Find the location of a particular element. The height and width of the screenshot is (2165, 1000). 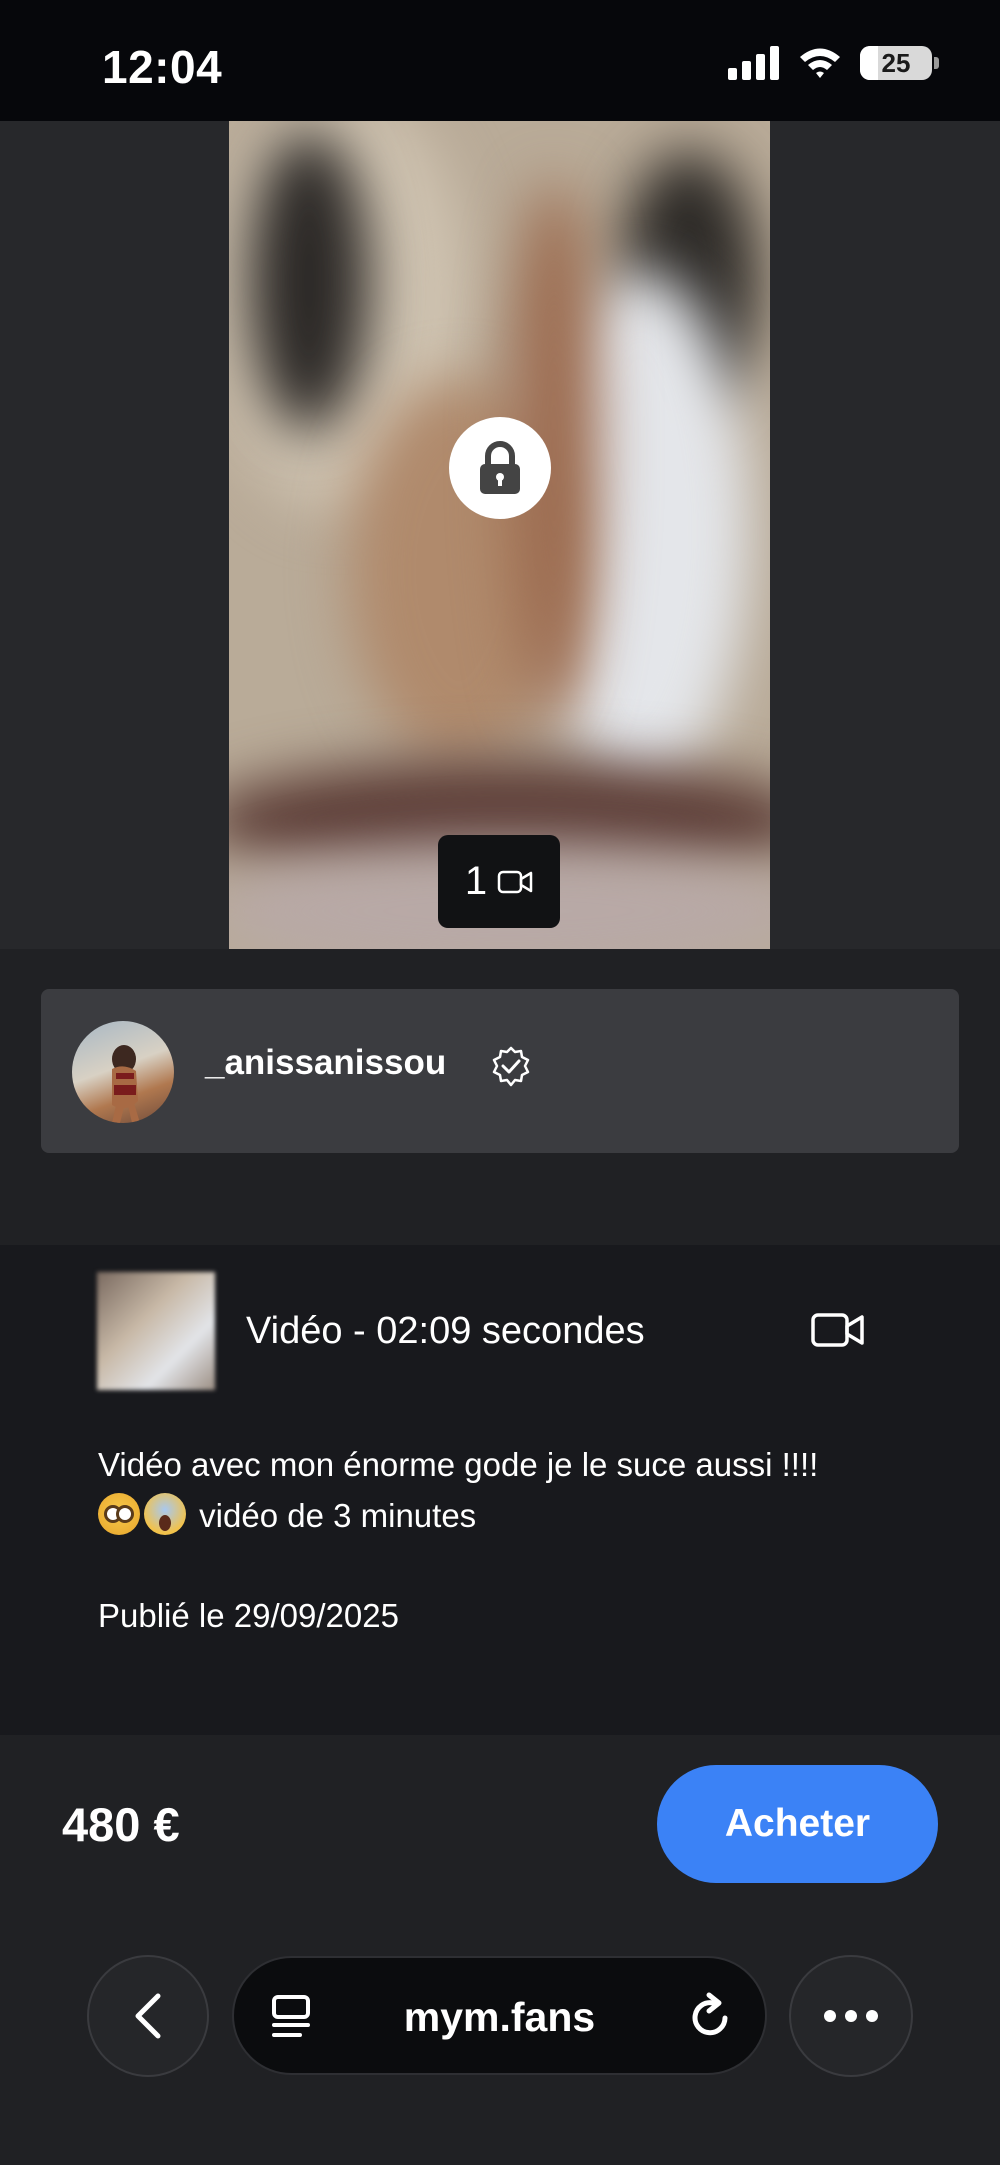

chevron-left-icon is located at coordinates (148, 2016).